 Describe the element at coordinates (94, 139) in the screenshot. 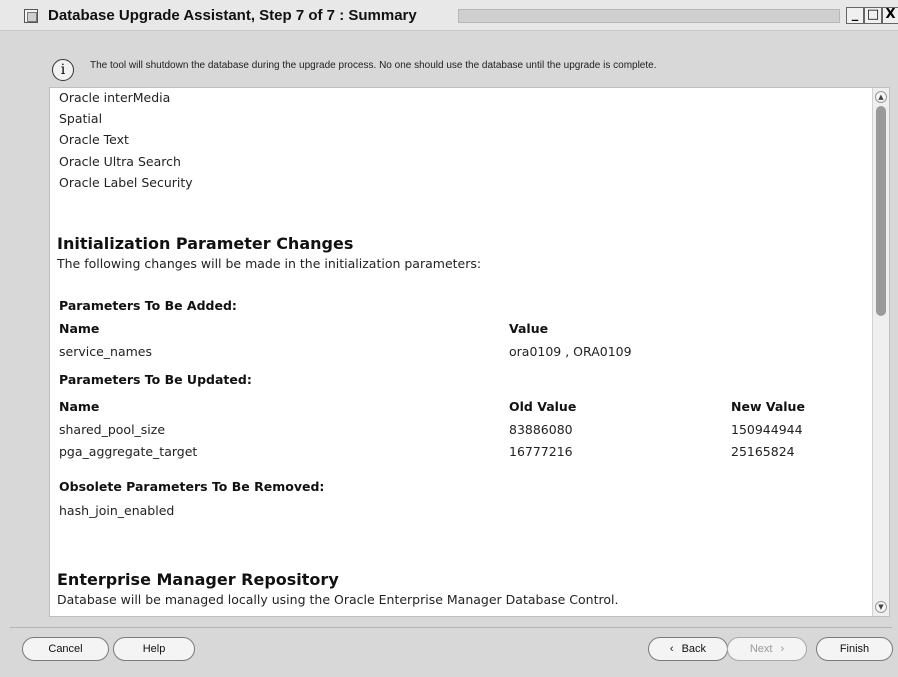

I see `component-item: Oracle Text` at that location.